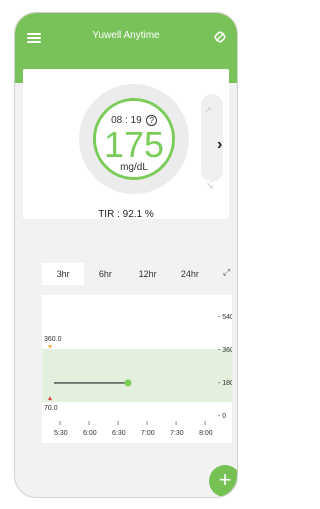 This screenshot has height=509, width=320. What do you see at coordinates (222, 416) in the screenshot?
I see `y-tick-label: - 0` at bounding box center [222, 416].